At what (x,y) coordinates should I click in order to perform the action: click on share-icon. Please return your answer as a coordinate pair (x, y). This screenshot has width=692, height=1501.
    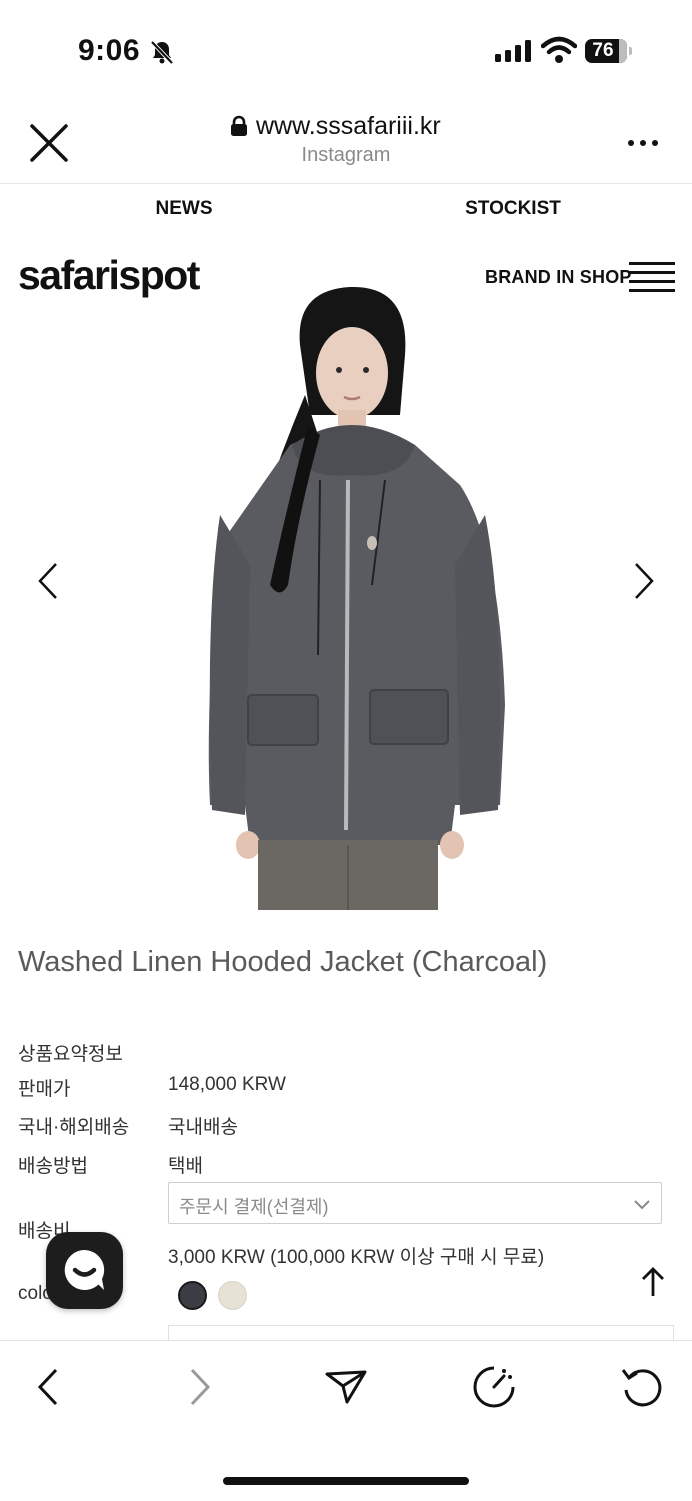
    Looking at the image, I should click on (346, 1387).